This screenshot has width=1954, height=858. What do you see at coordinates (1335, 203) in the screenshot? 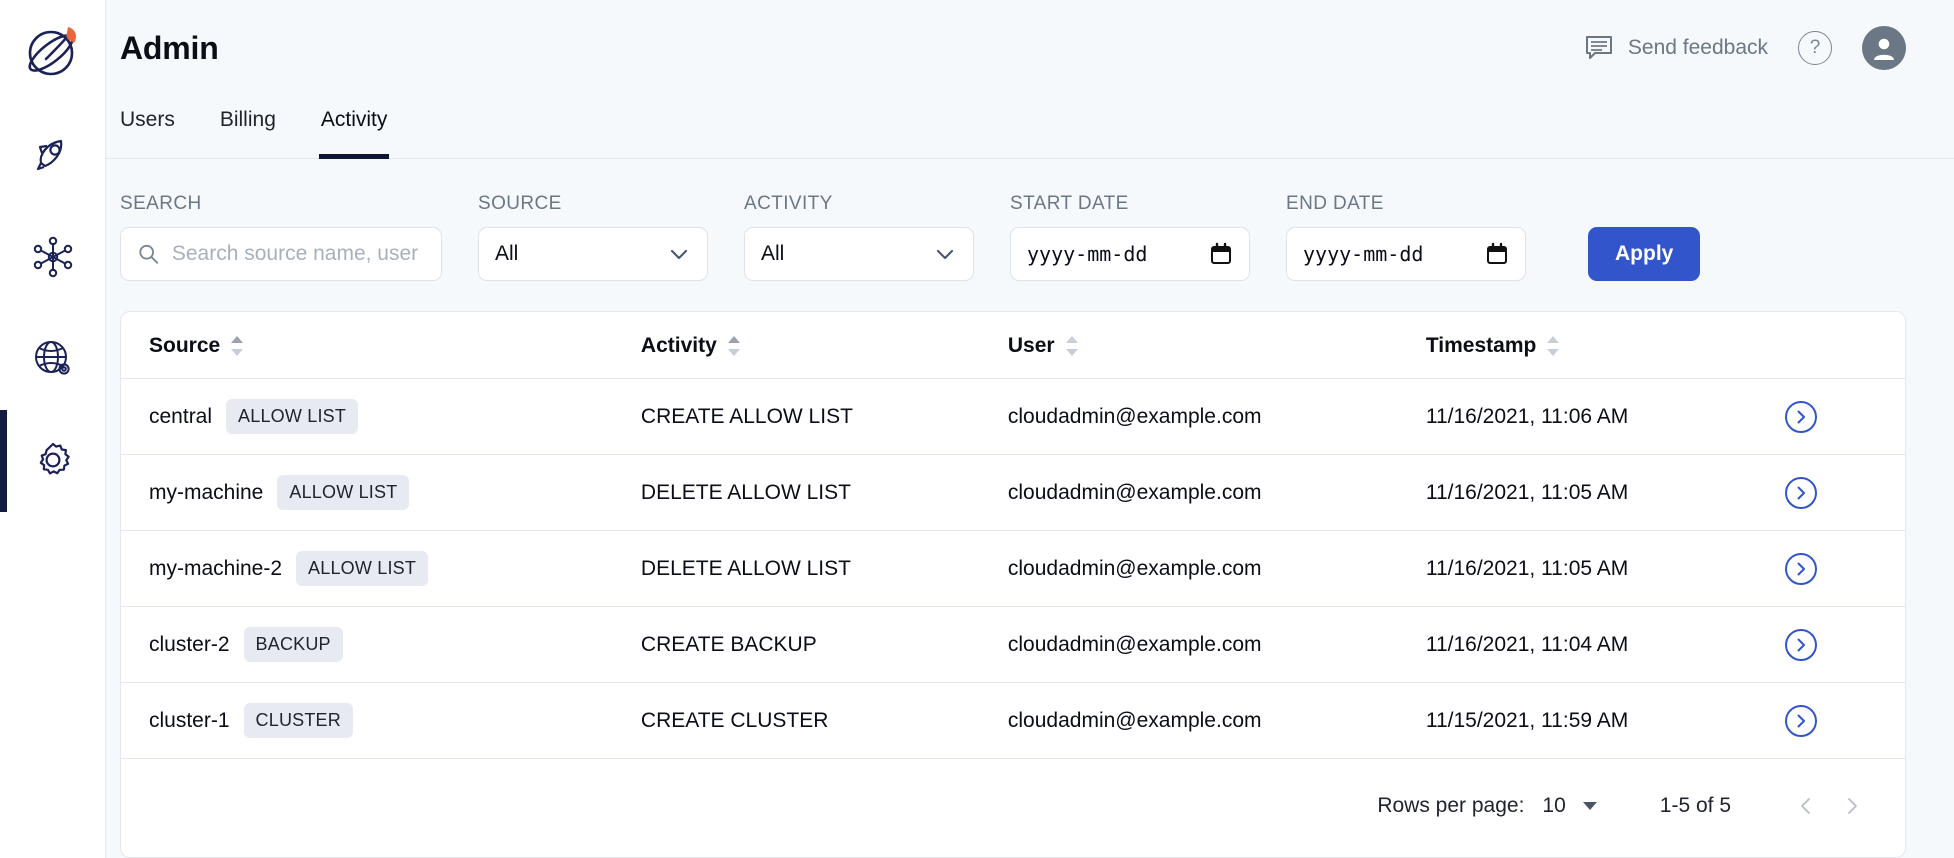
I see `end-date-label: END DATE` at bounding box center [1335, 203].